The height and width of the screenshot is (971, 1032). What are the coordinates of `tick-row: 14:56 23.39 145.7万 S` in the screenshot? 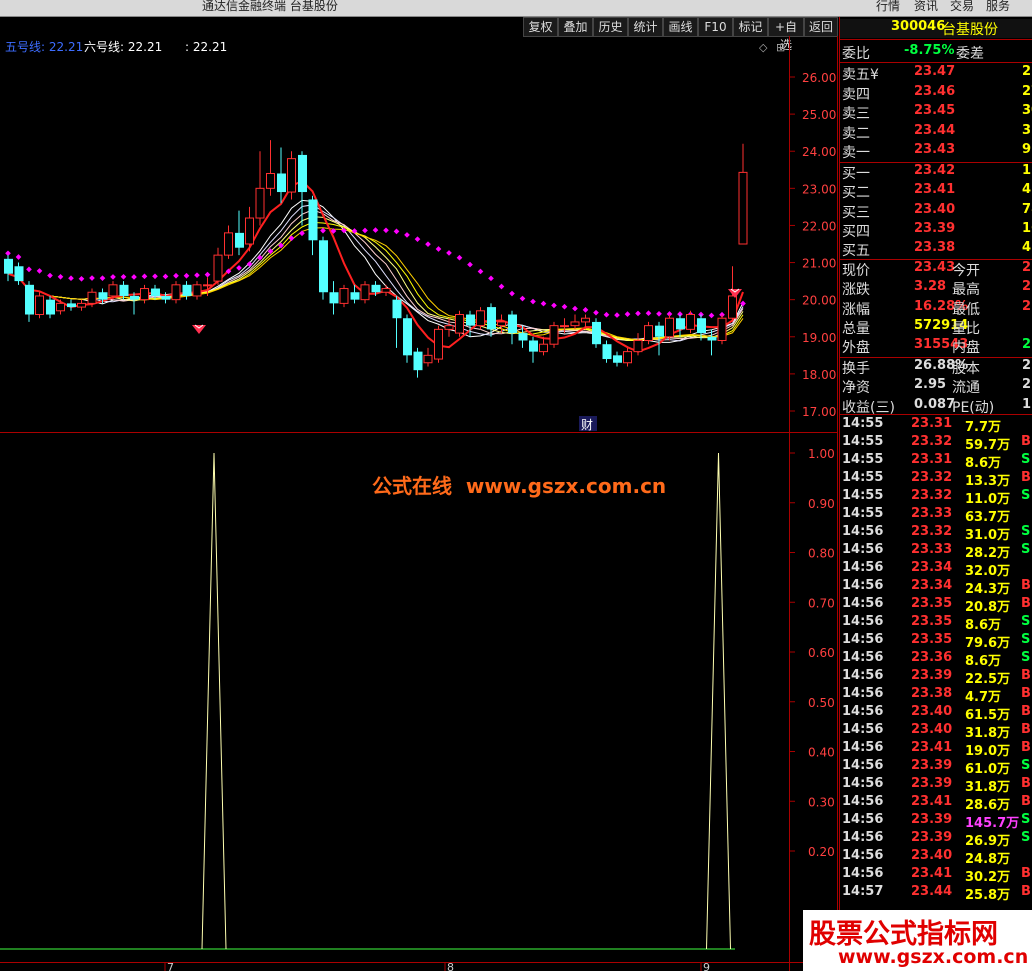 It's located at (936, 821).